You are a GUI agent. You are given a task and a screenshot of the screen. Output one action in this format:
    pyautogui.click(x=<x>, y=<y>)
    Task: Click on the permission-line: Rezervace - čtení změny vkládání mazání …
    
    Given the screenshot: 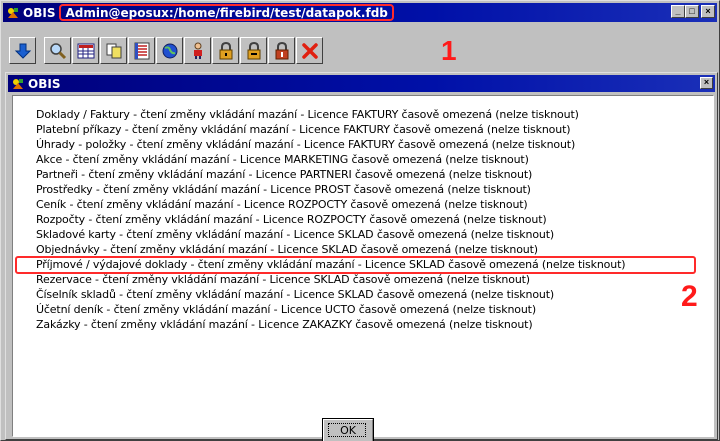 What is the action you would take?
    pyautogui.click(x=283, y=279)
    